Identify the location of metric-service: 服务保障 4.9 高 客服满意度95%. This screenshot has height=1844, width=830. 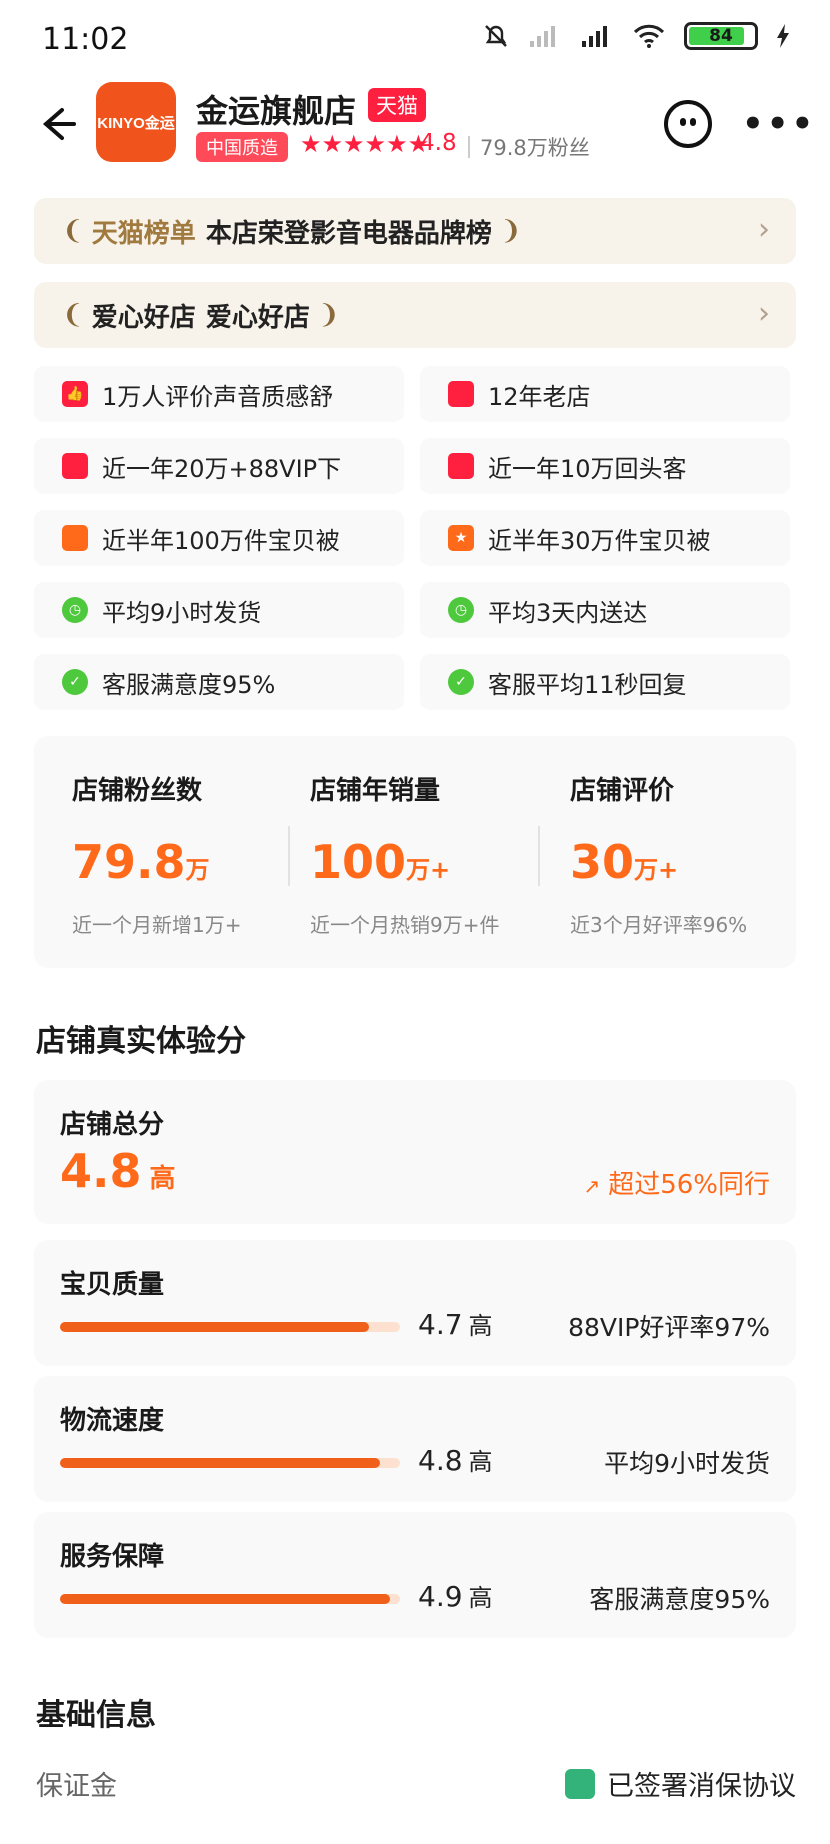
(415, 1575).